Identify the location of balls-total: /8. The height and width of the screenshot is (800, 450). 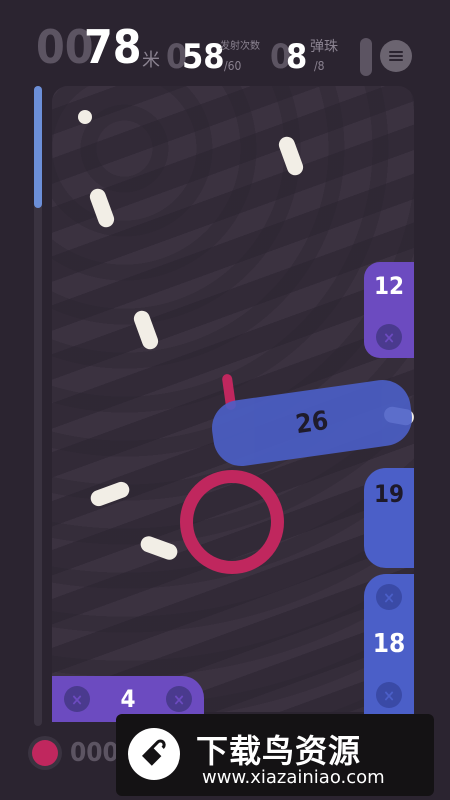
(319, 66).